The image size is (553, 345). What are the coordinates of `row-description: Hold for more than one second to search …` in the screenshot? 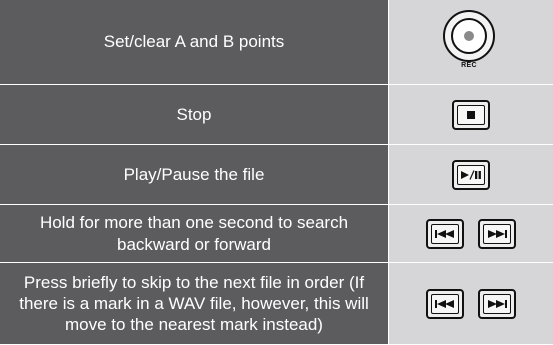 It's located at (194, 234).